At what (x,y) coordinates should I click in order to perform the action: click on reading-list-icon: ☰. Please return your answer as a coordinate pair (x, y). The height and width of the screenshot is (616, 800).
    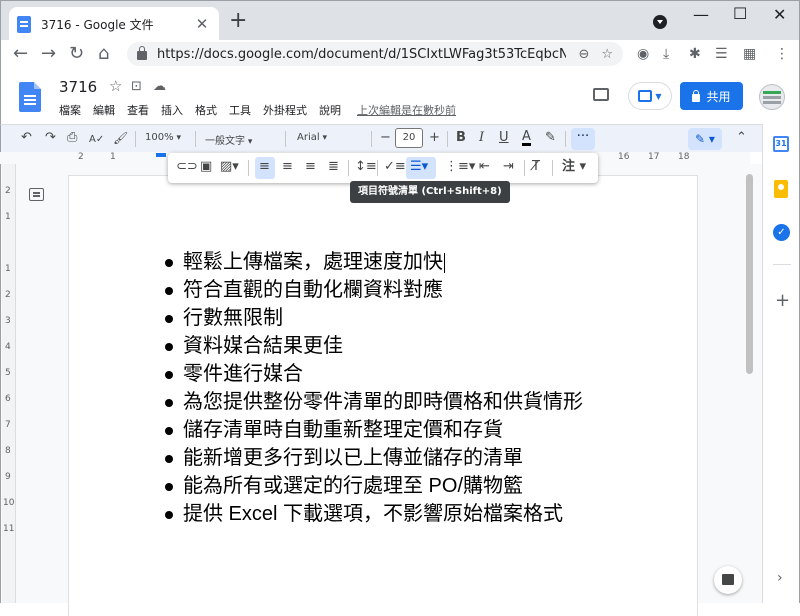
    Looking at the image, I should click on (721, 54).